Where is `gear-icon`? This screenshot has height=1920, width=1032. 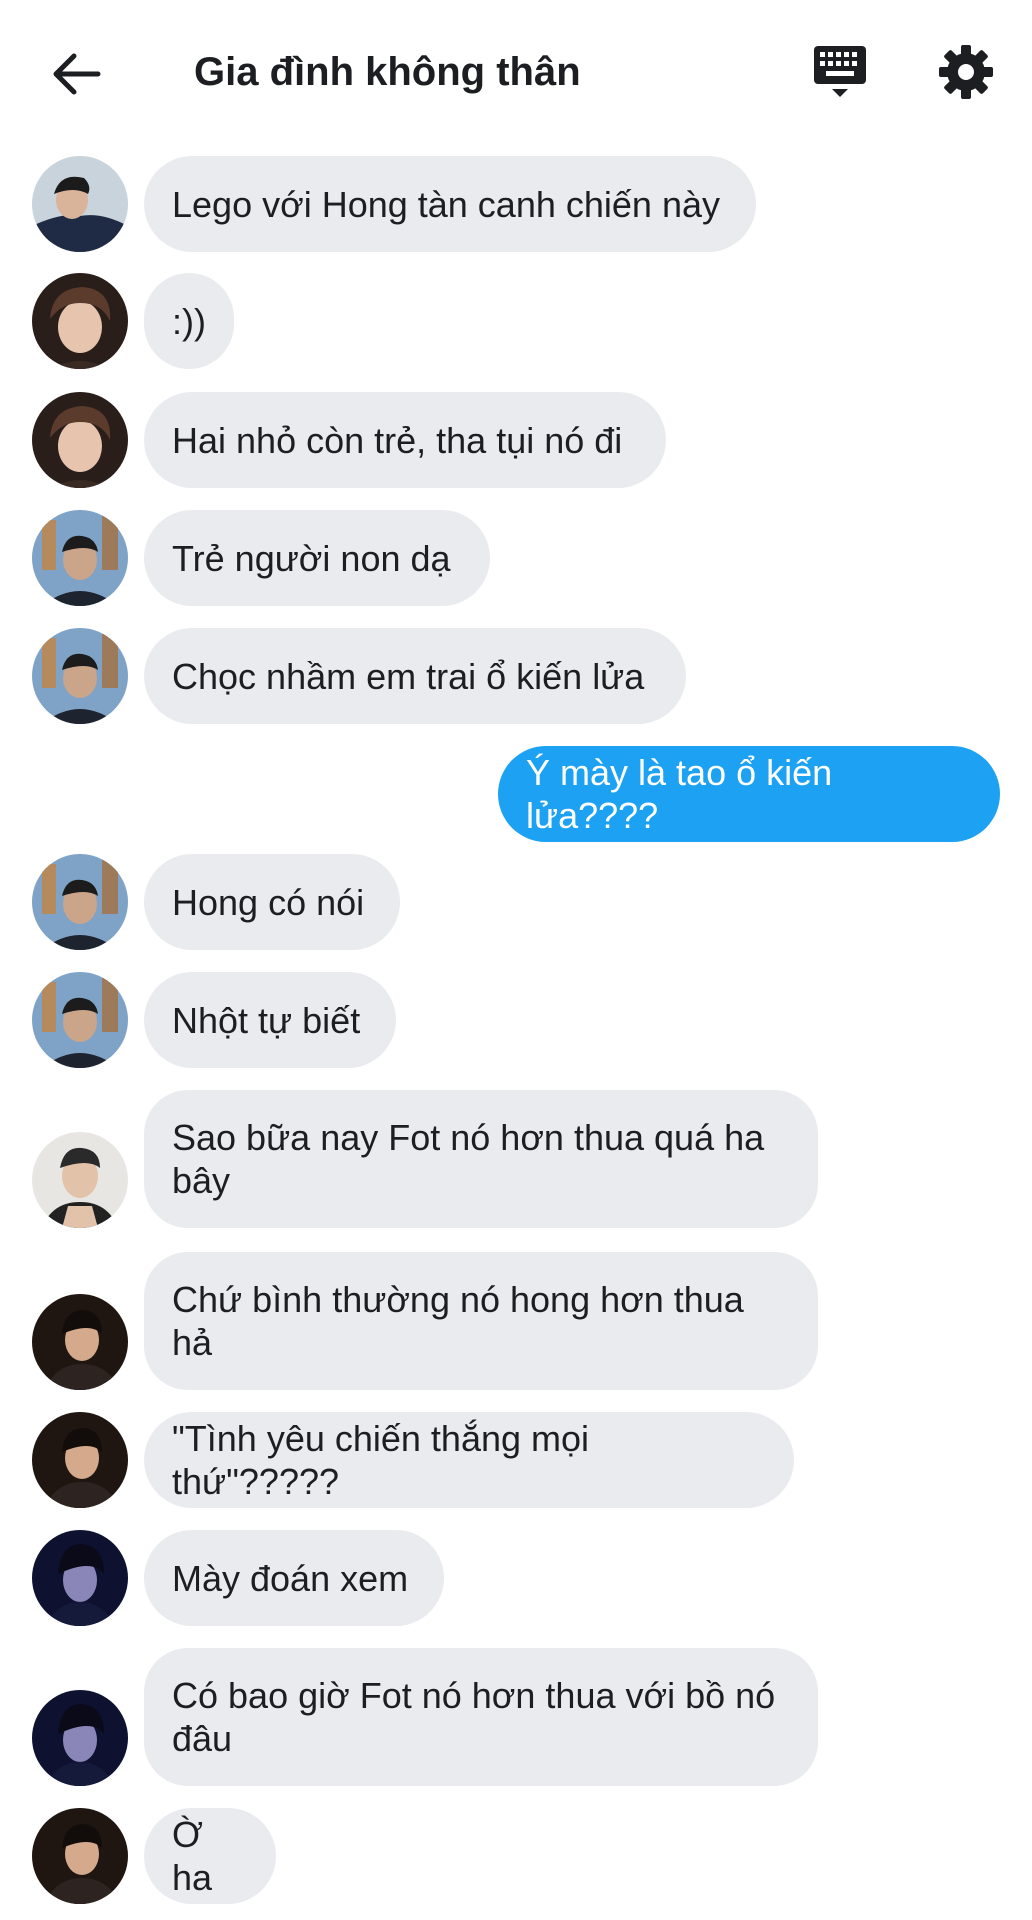
gear-icon is located at coordinates (966, 72).